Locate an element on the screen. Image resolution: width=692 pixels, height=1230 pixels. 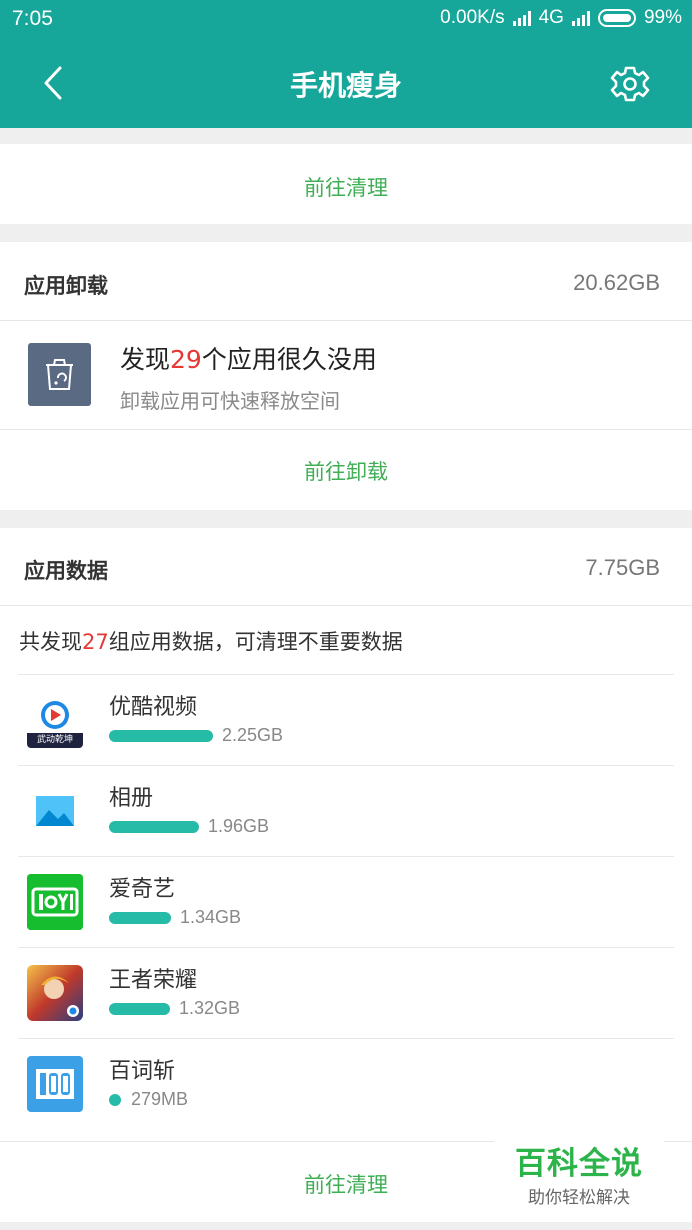
found-suffix: 个应用很久没用 is located at coordinates (289, 359).